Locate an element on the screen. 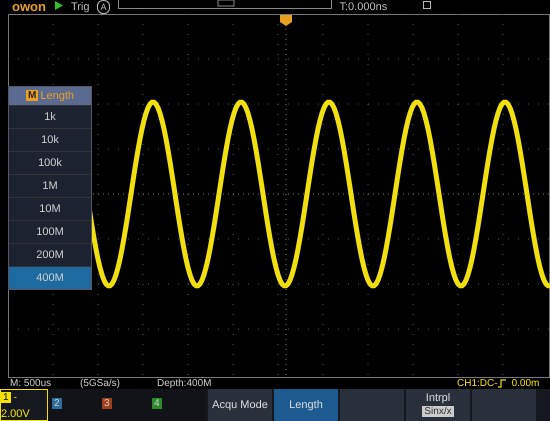  channel-badge: 3 is located at coordinates (107, 403).